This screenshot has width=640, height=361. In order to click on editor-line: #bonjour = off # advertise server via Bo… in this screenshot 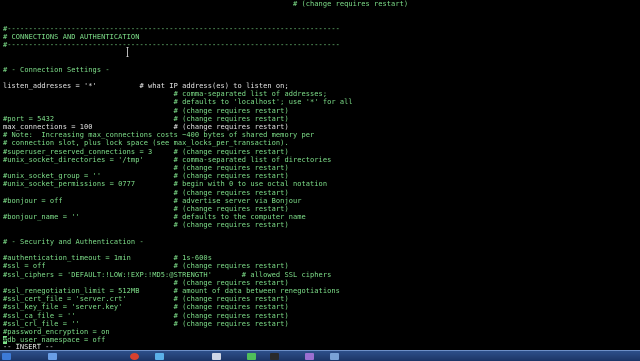, I will do `click(152, 201)`.